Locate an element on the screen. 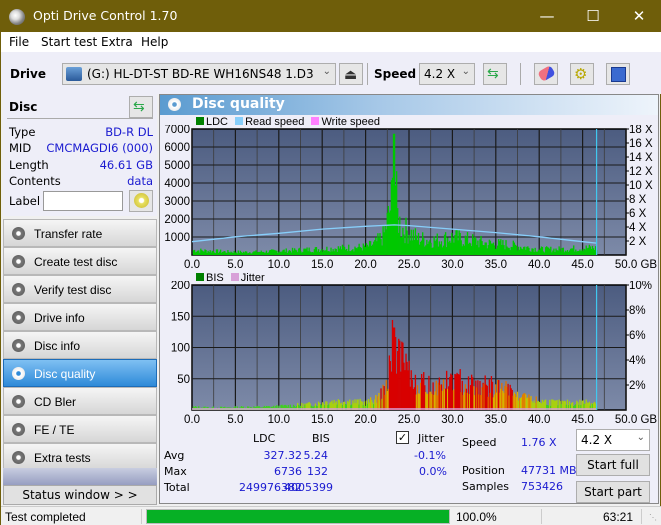 The width and height of the screenshot is (661, 525). status-window-button: Status window > > is located at coordinates (80, 495).